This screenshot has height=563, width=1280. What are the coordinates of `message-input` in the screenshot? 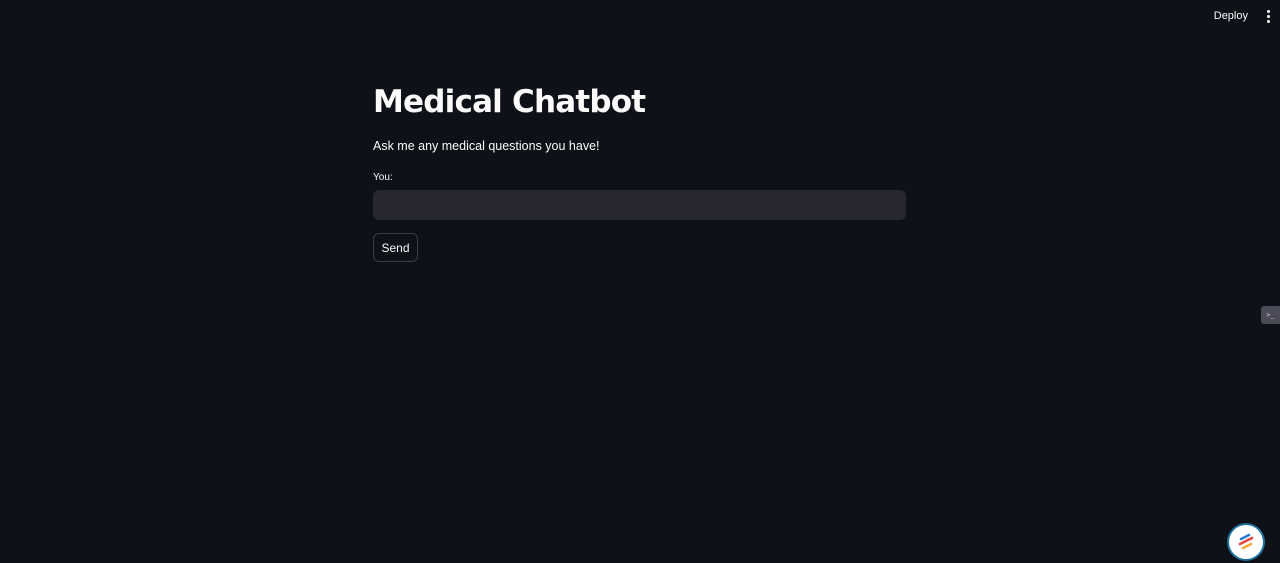 It's located at (639, 205).